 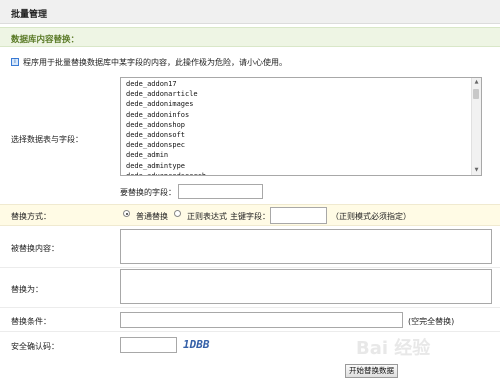 I want to click on captcha-input, so click(x=148, y=345).